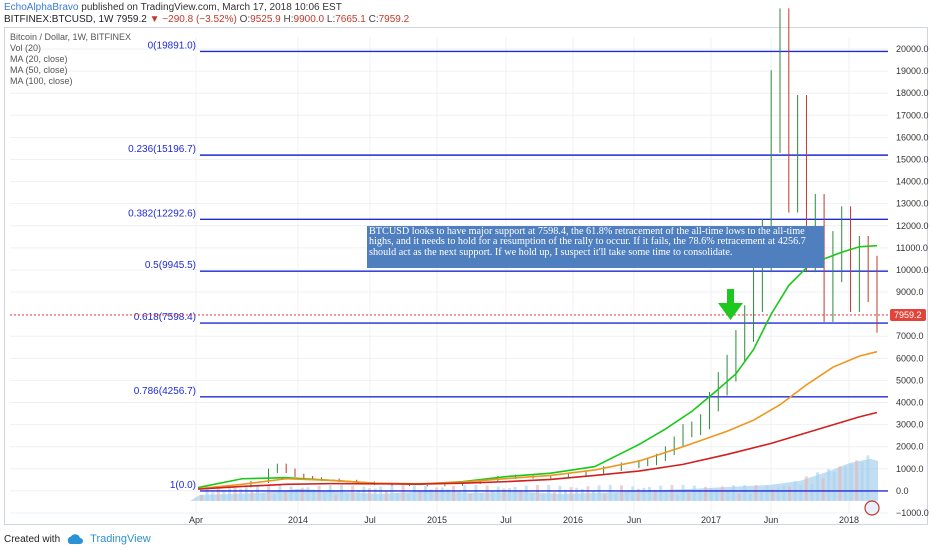  I want to click on x-tick-label: Jun, so click(771, 520).